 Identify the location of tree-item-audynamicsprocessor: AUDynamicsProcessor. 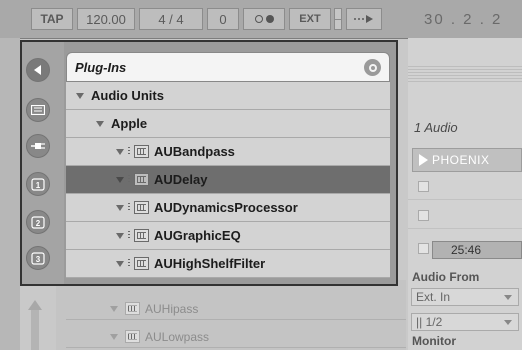
(228, 208).